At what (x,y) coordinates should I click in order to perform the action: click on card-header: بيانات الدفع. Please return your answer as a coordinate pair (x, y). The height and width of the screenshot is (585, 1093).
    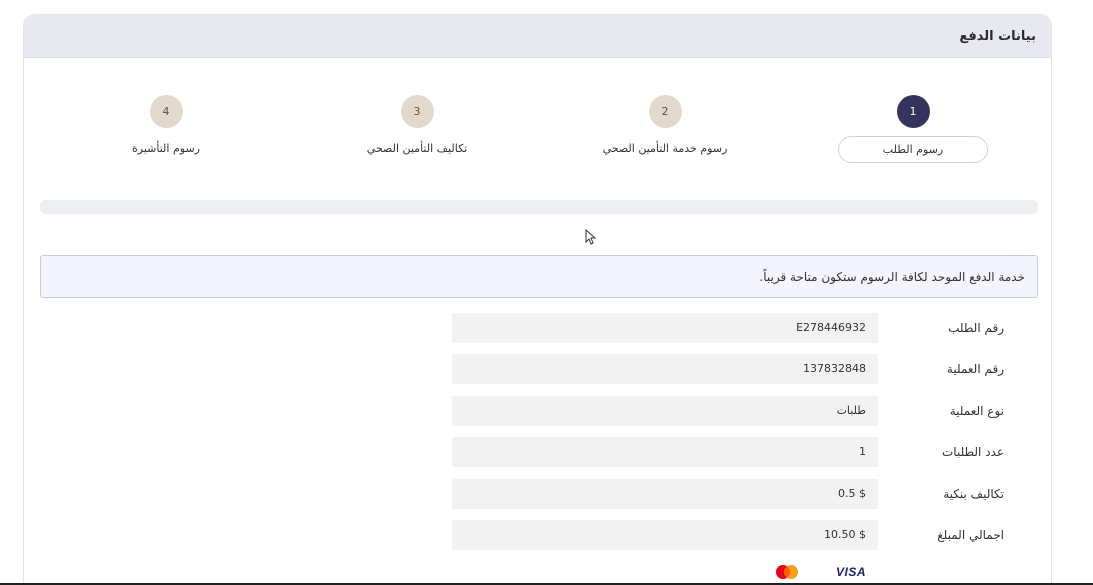
    Looking at the image, I should click on (537, 36).